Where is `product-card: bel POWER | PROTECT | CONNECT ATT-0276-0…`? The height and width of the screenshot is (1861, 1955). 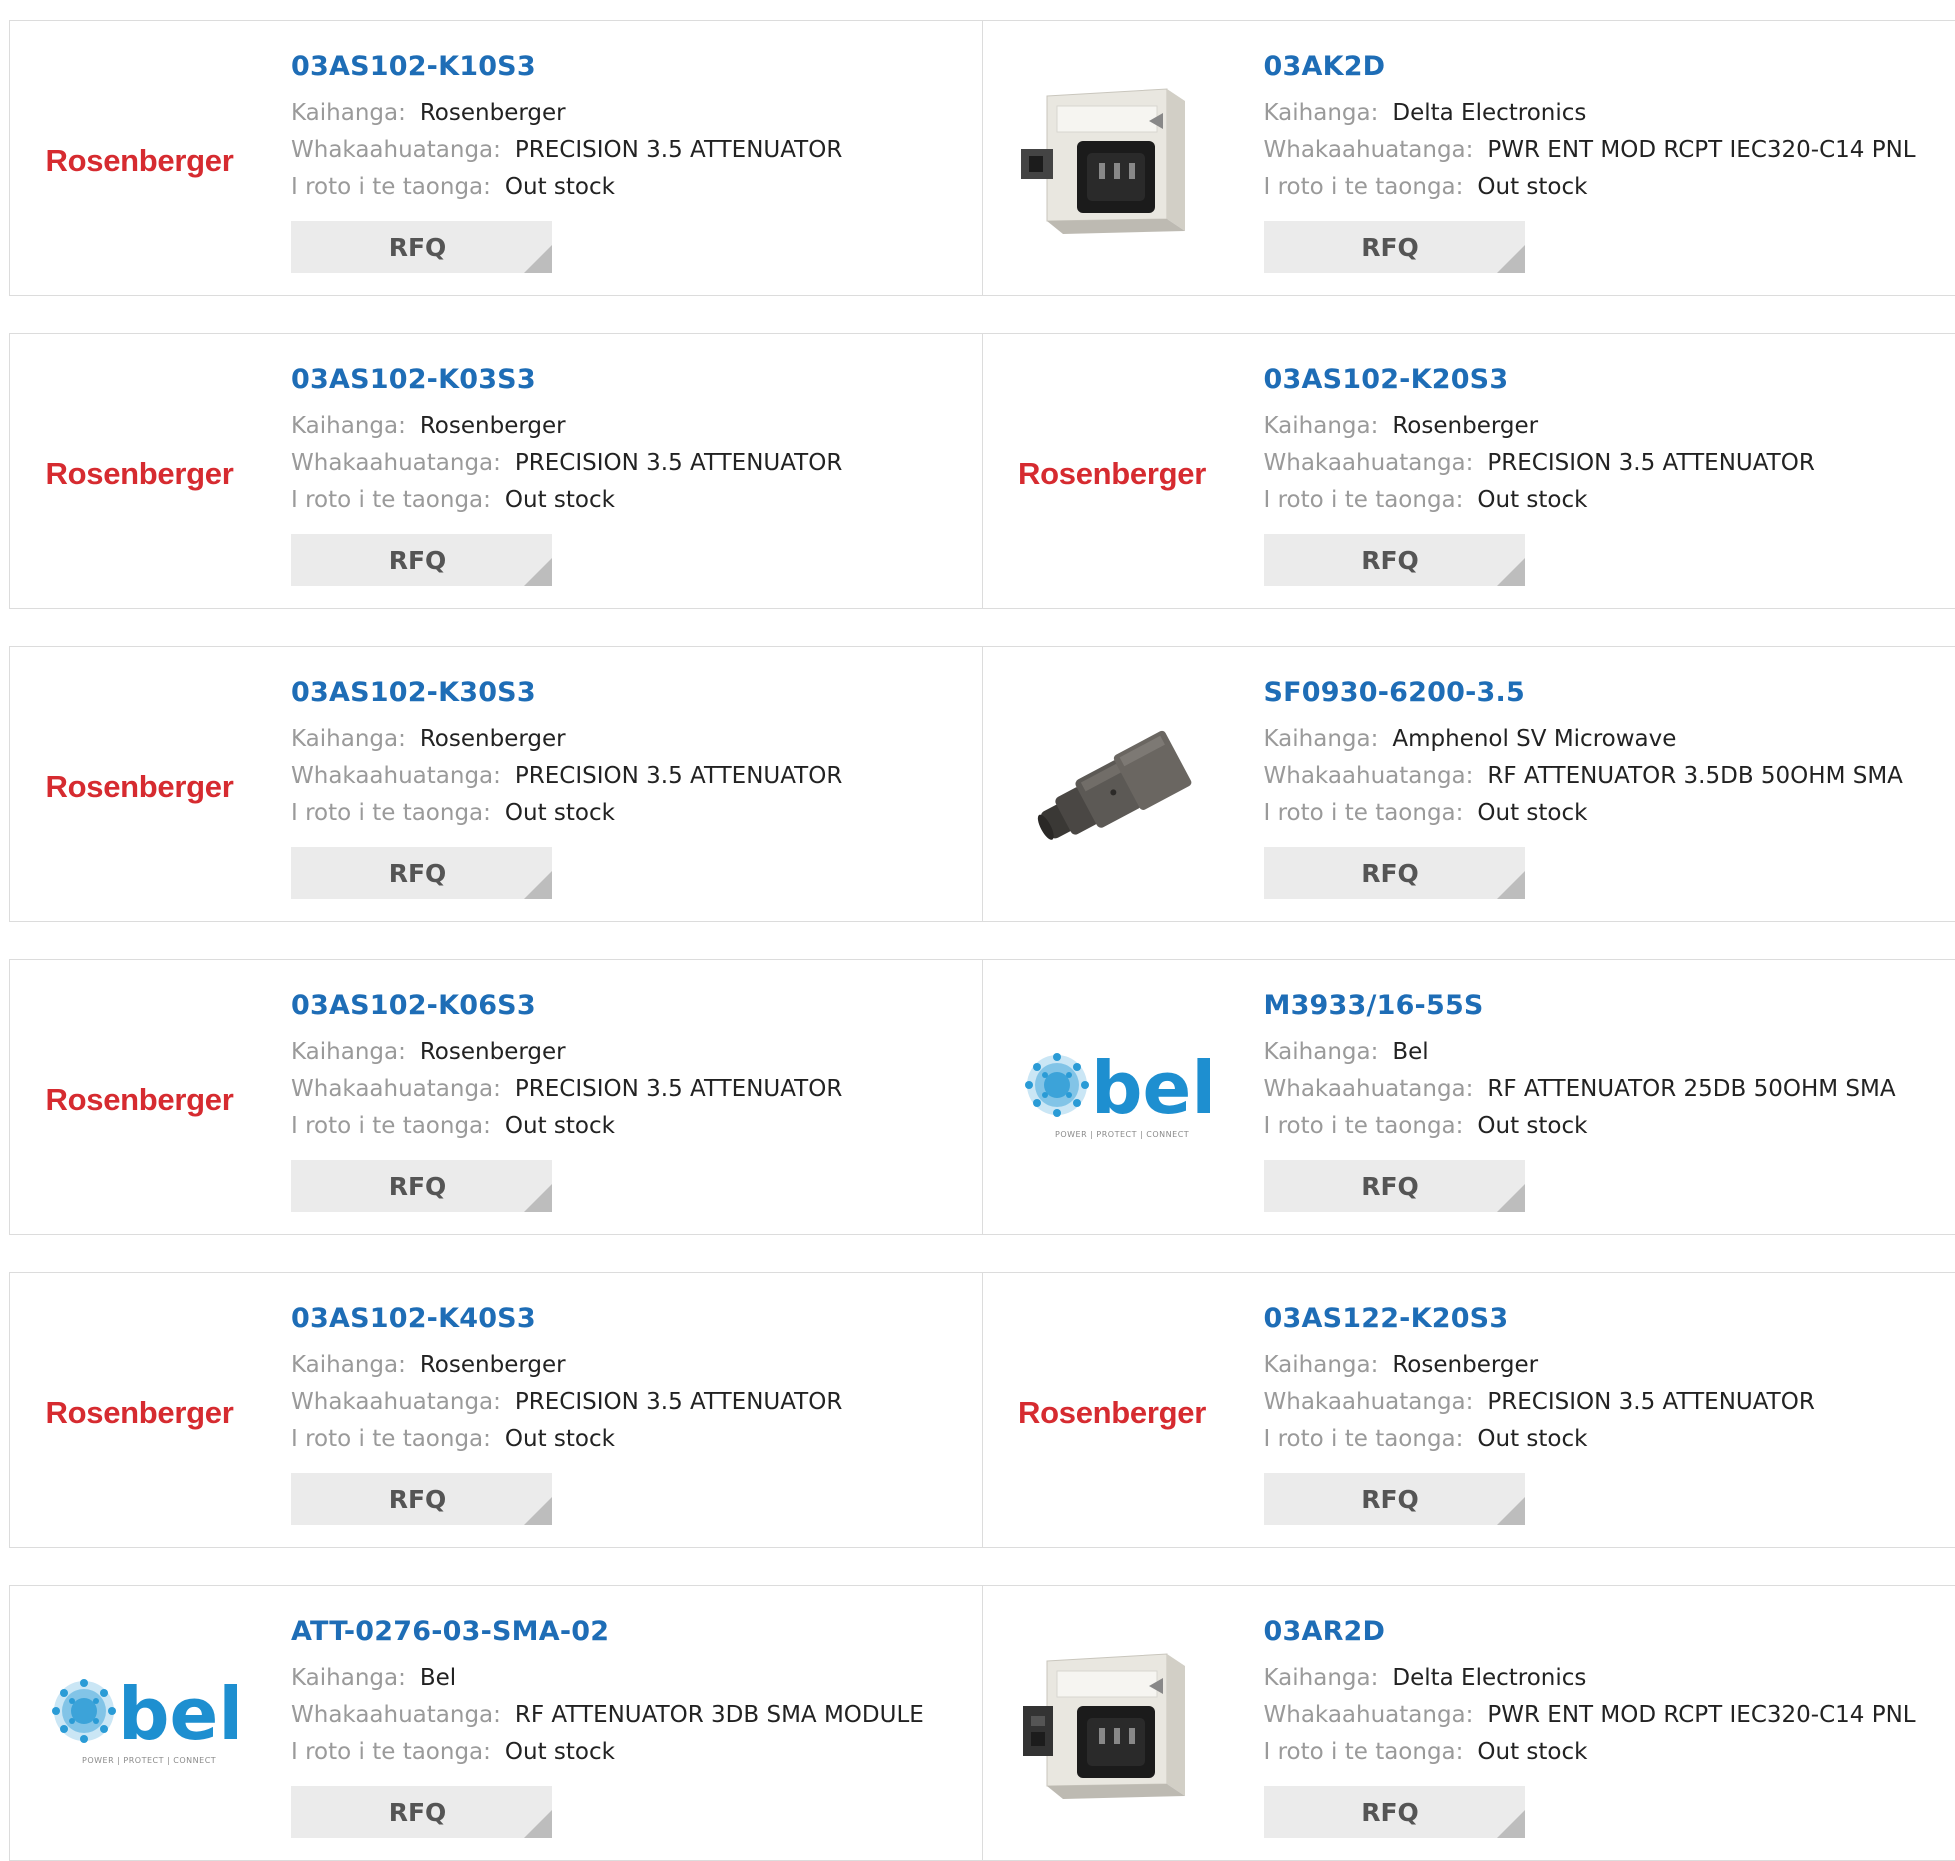 product-card: bel POWER | PROTECT | CONNECT ATT-0276-0… is located at coordinates (496, 1723).